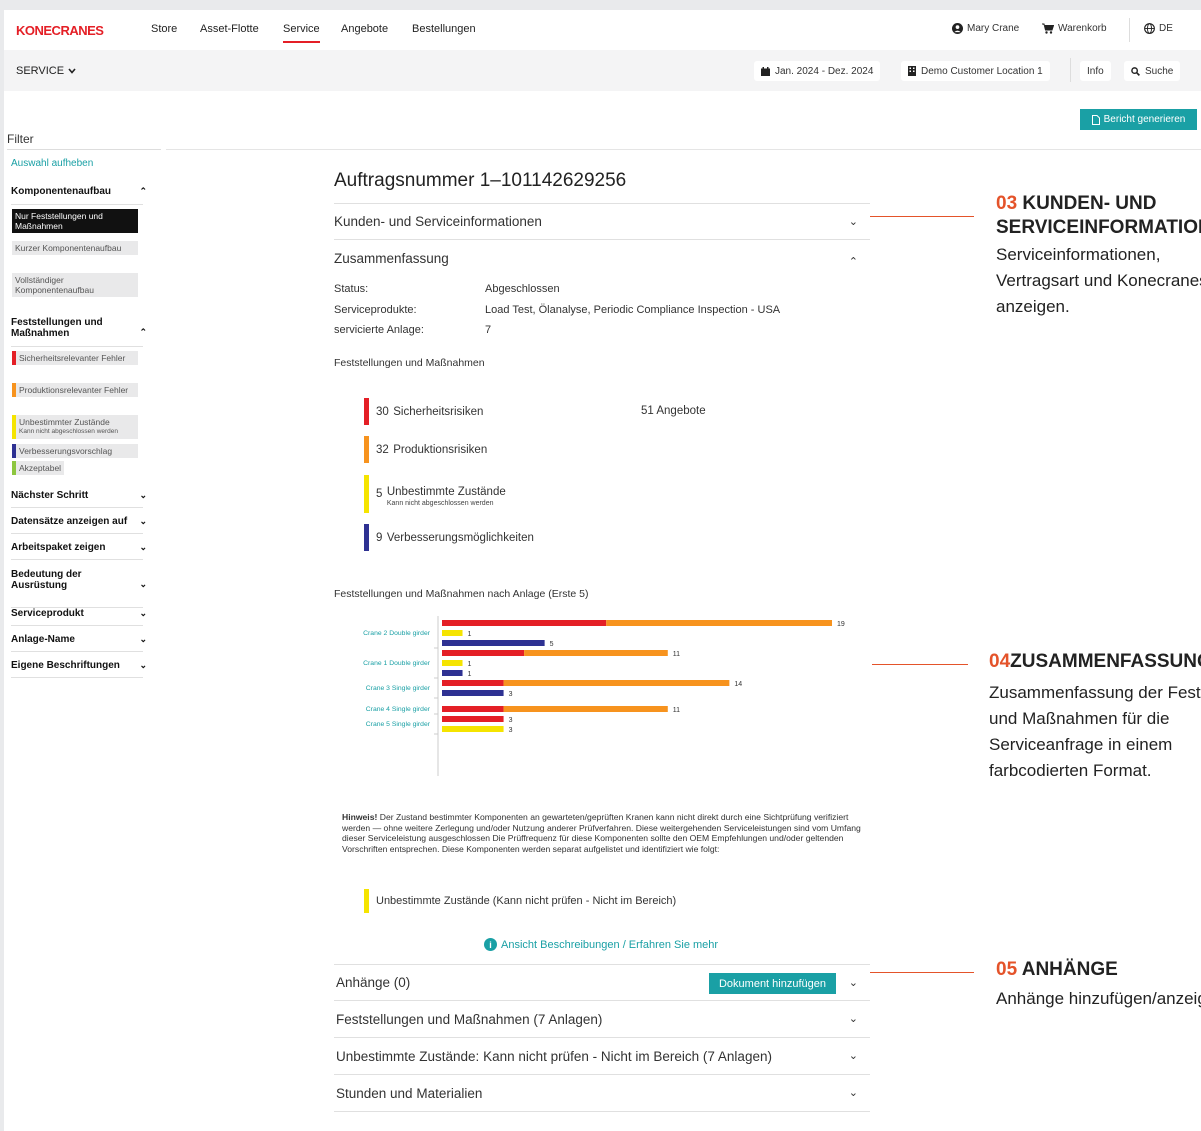  I want to click on unknown-legend-bar, so click(366, 901).